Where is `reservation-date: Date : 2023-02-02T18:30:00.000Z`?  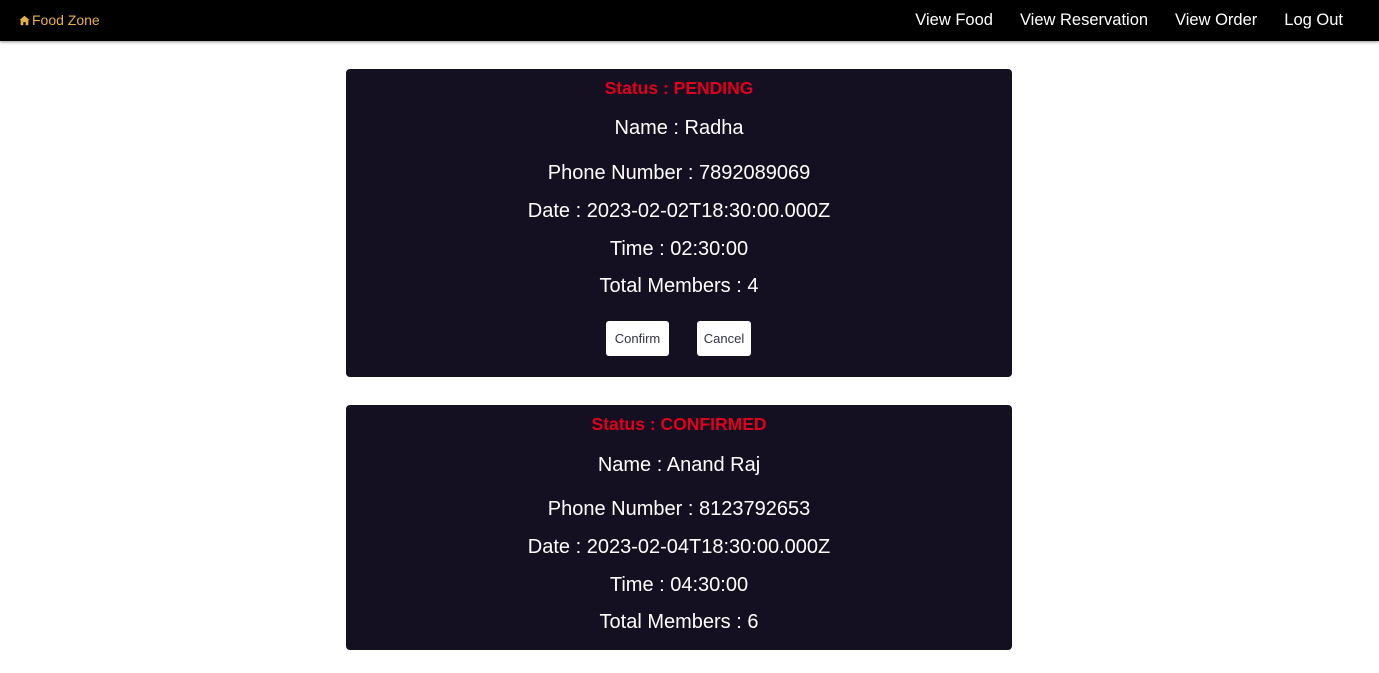 reservation-date: Date : 2023-02-02T18:30:00.000Z is located at coordinates (679, 211).